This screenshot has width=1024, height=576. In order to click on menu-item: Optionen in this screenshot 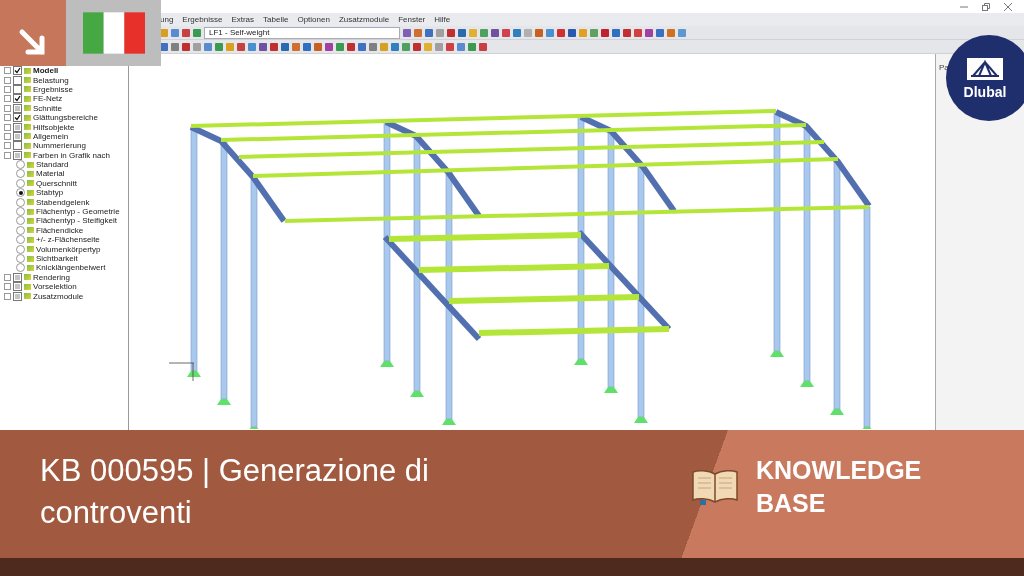, I will do `click(313, 19)`.